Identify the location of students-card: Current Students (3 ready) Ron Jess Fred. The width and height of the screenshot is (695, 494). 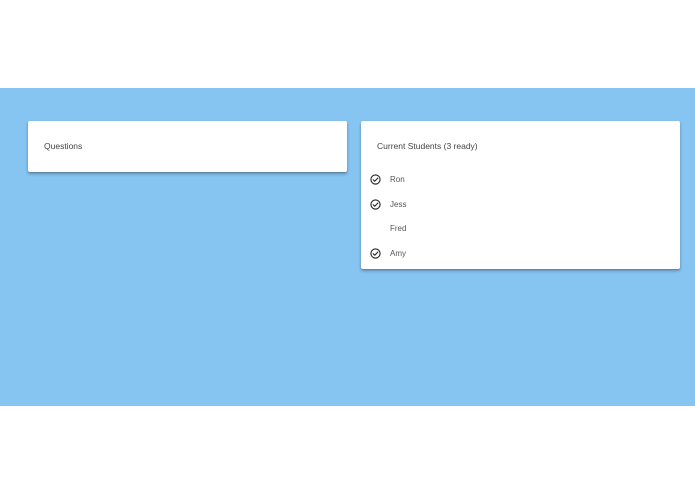
(520, 195).